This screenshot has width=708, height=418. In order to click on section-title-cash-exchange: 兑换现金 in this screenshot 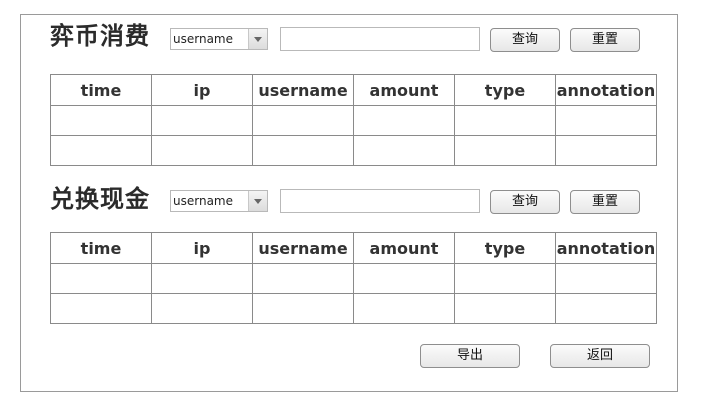, I will do `click(100, 199)`.